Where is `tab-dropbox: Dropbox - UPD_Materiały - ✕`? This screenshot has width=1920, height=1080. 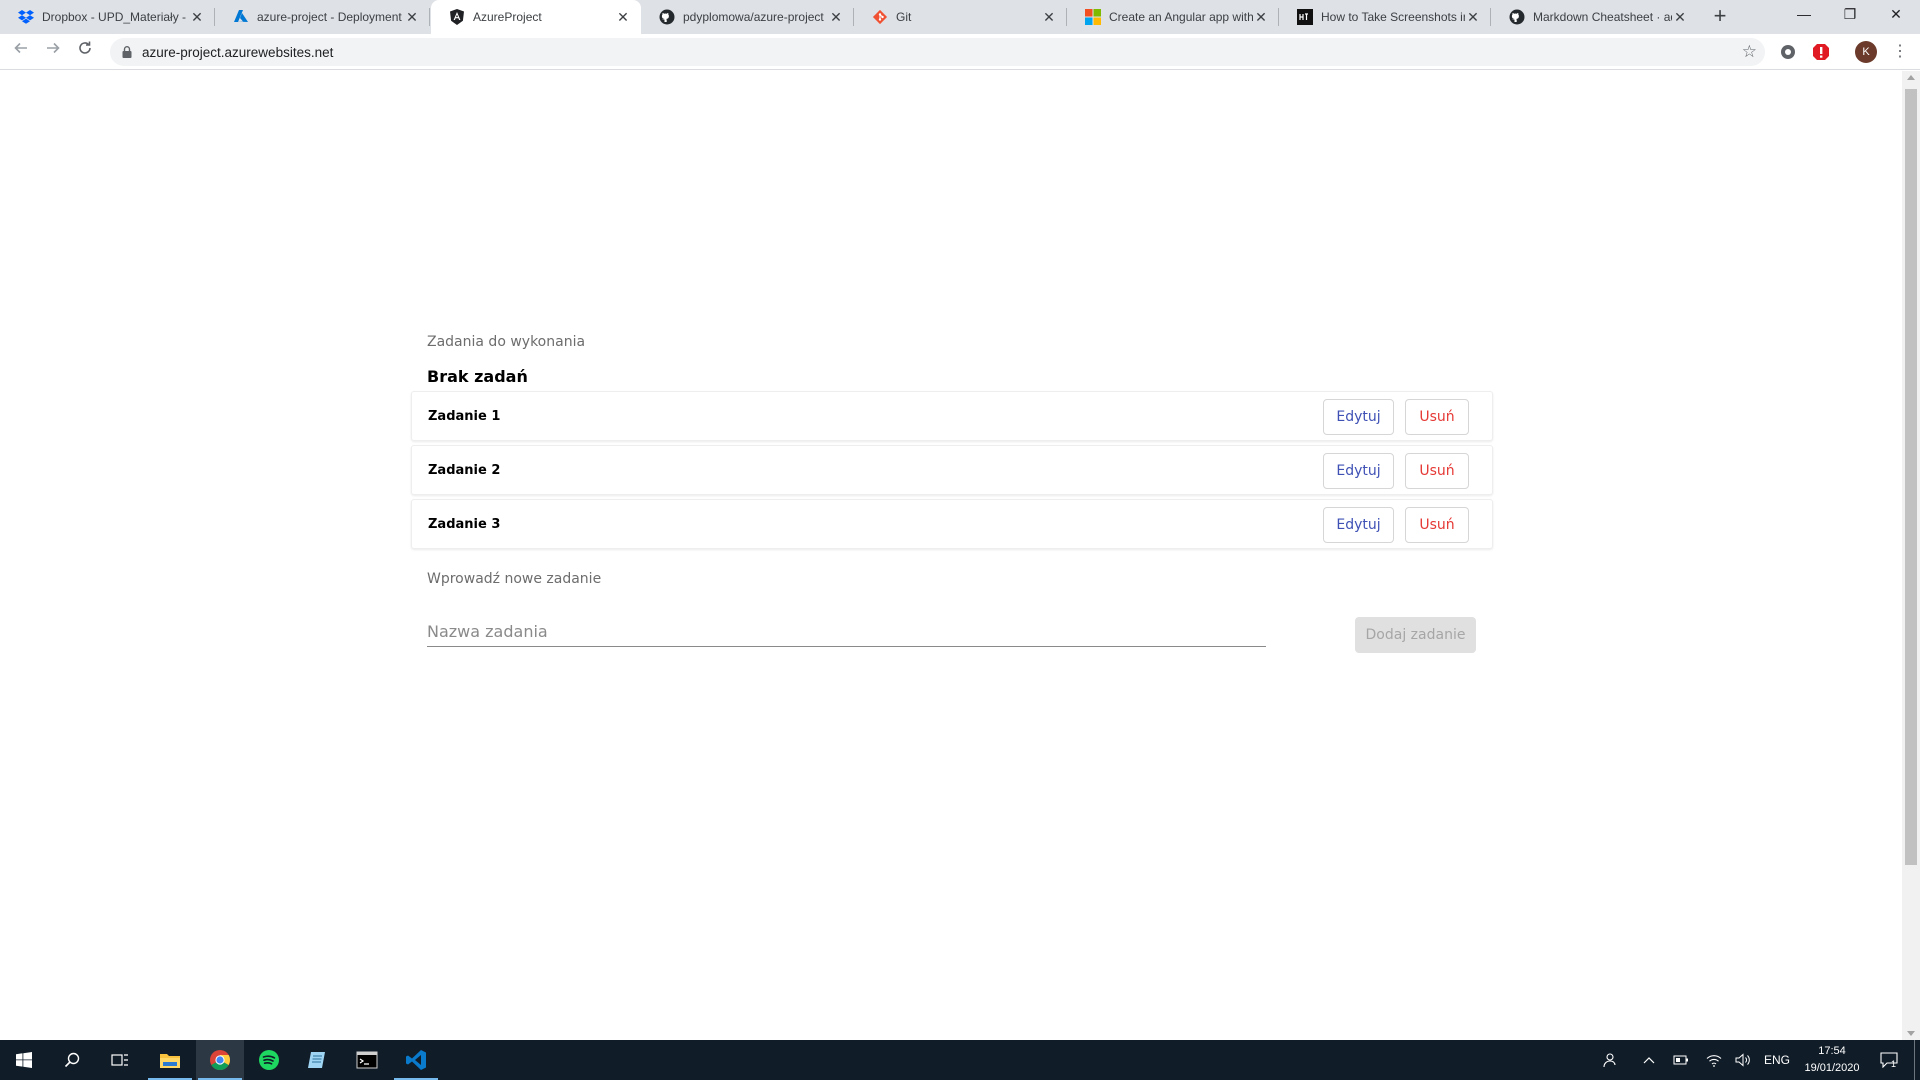 tab-dropbox: Dropbox - UPD_Materiały - ✕ is located at coordinates (107, 17).